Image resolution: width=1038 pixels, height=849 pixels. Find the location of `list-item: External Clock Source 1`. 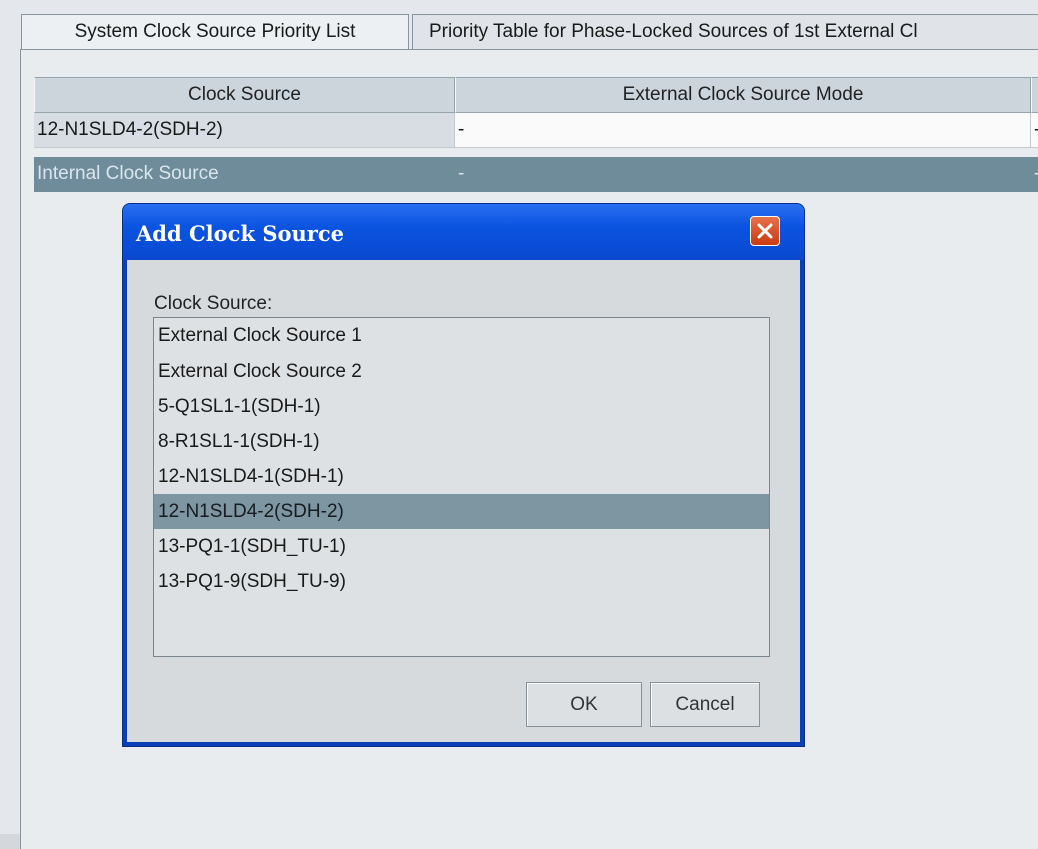

list-item: External Clock Source 1 is located at coordinates (461, 335).